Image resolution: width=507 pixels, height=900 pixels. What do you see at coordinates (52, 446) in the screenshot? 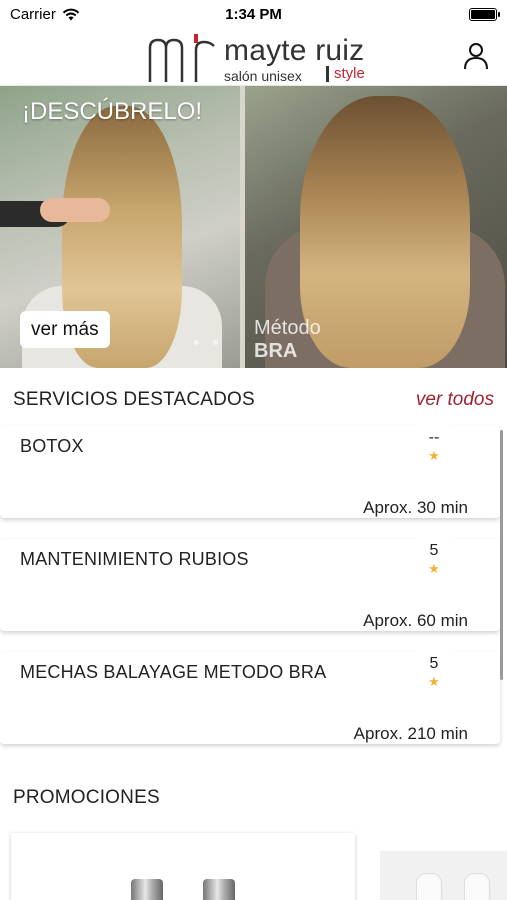
I see `service-name: BOTOX` at bounding box center [52, 446].